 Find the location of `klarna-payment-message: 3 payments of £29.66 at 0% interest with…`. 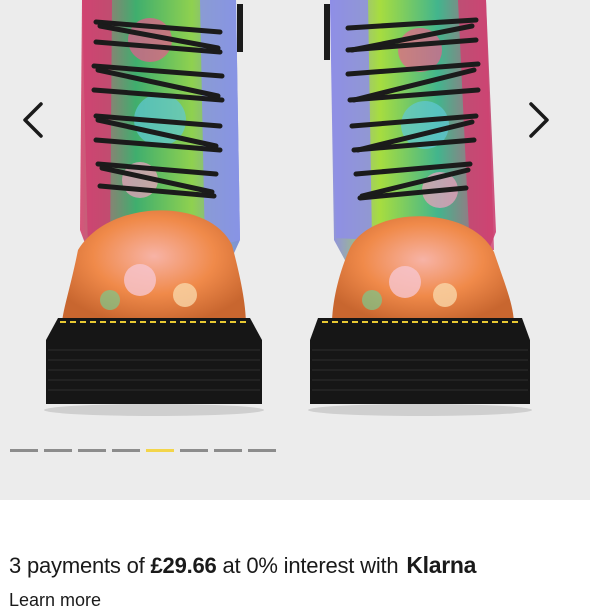

klarna-payment-message: 3 payments of £29.66 at 0% interest with… is located at coordinates (242, 565).